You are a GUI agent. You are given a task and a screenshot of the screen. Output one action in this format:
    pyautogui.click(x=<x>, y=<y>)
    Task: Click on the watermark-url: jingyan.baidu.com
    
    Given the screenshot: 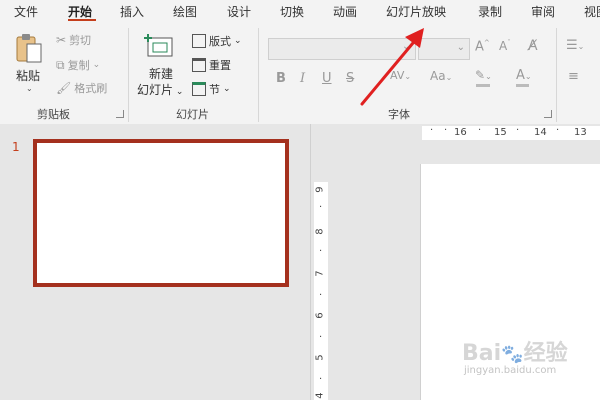 What is the action you would take?
    pyautogui.click(x=510, y=370)
    